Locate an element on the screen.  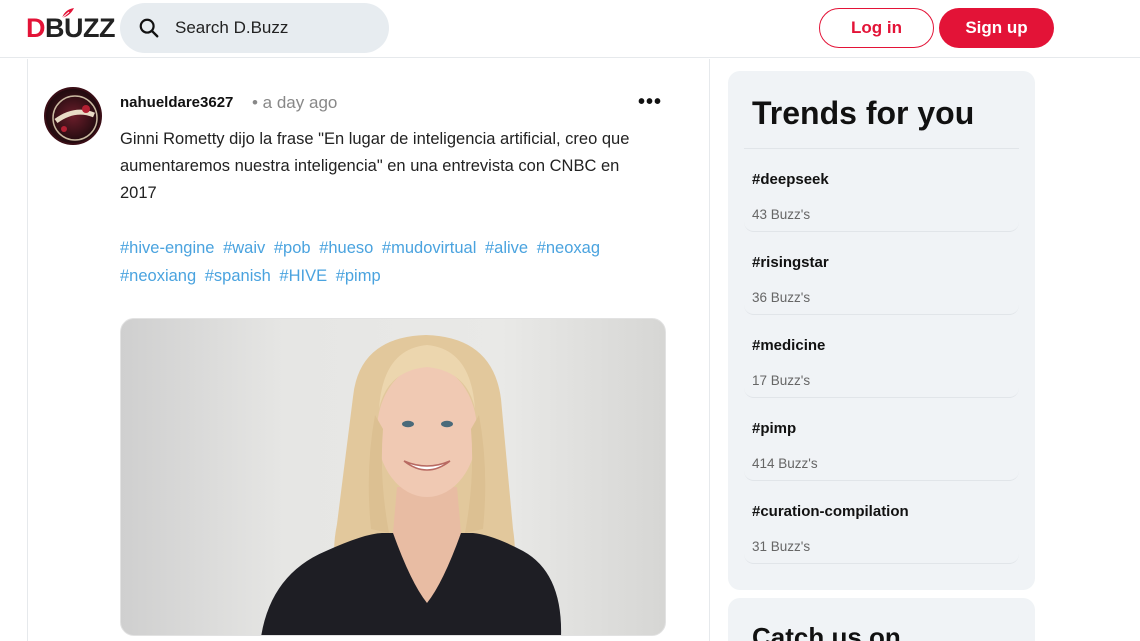
trend-tag: #curation-compilation is located at coordinates (830, 511).